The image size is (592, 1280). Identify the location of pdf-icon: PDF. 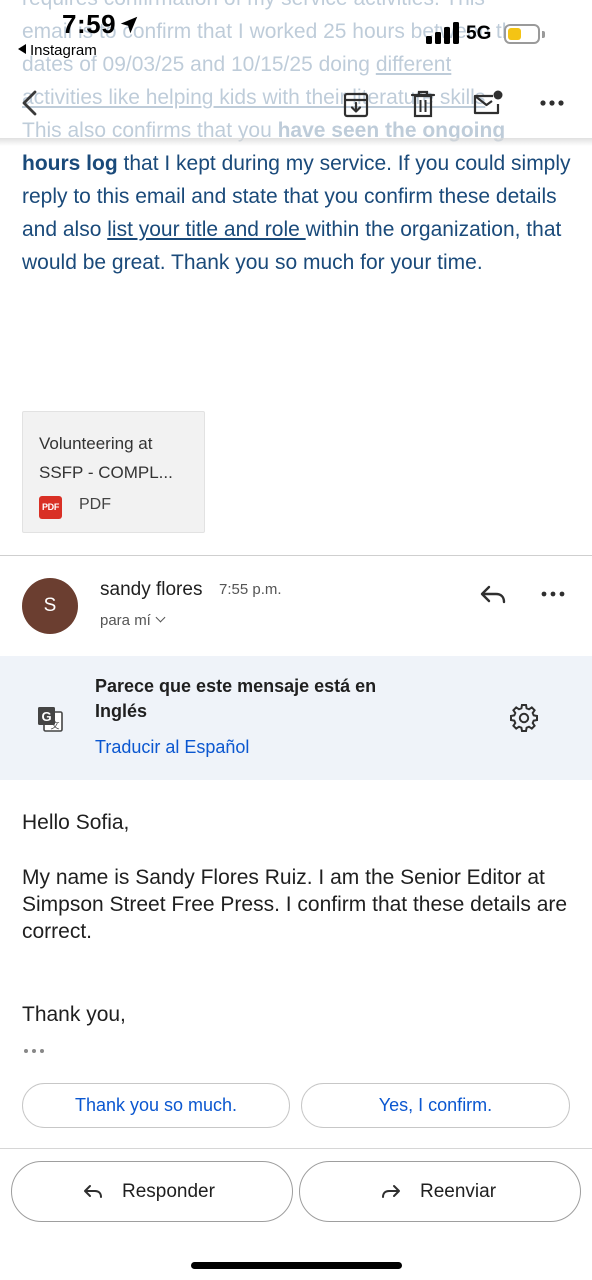
(50, 507).